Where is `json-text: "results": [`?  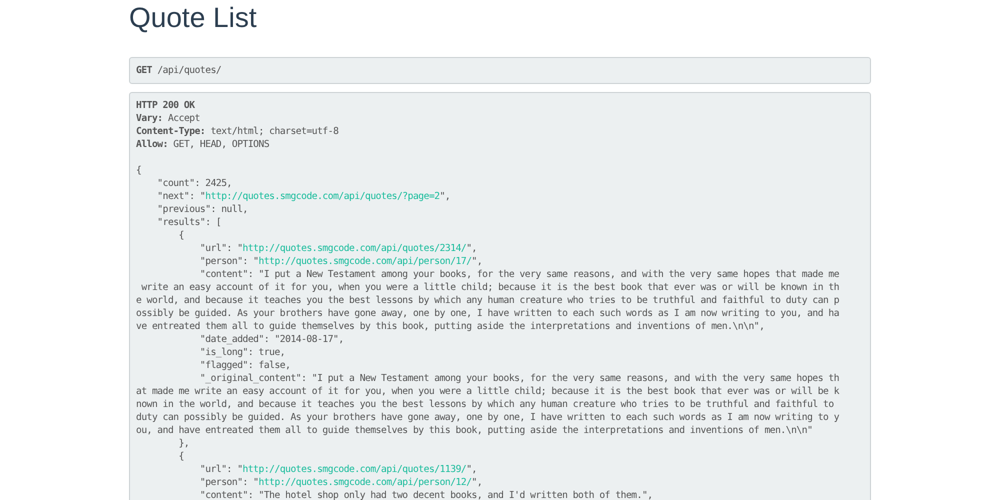 json-text: "results": [ is located at coordinates (189, 222).